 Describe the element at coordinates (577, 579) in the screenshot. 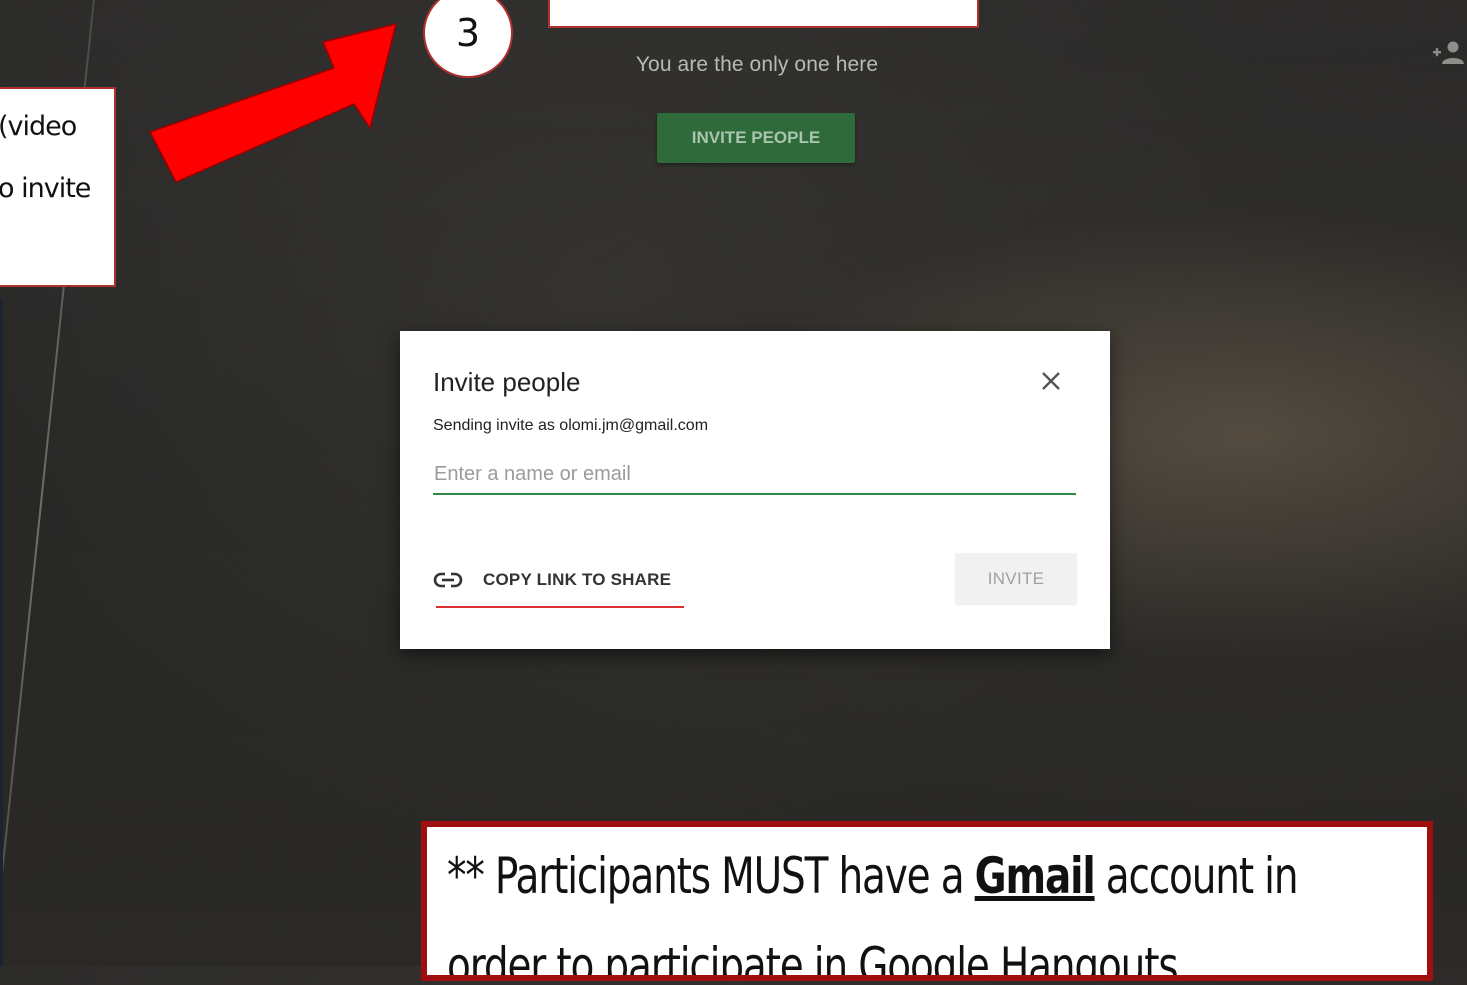

I see `copy-link-label: COPY LINK TO SHARE` at that location.